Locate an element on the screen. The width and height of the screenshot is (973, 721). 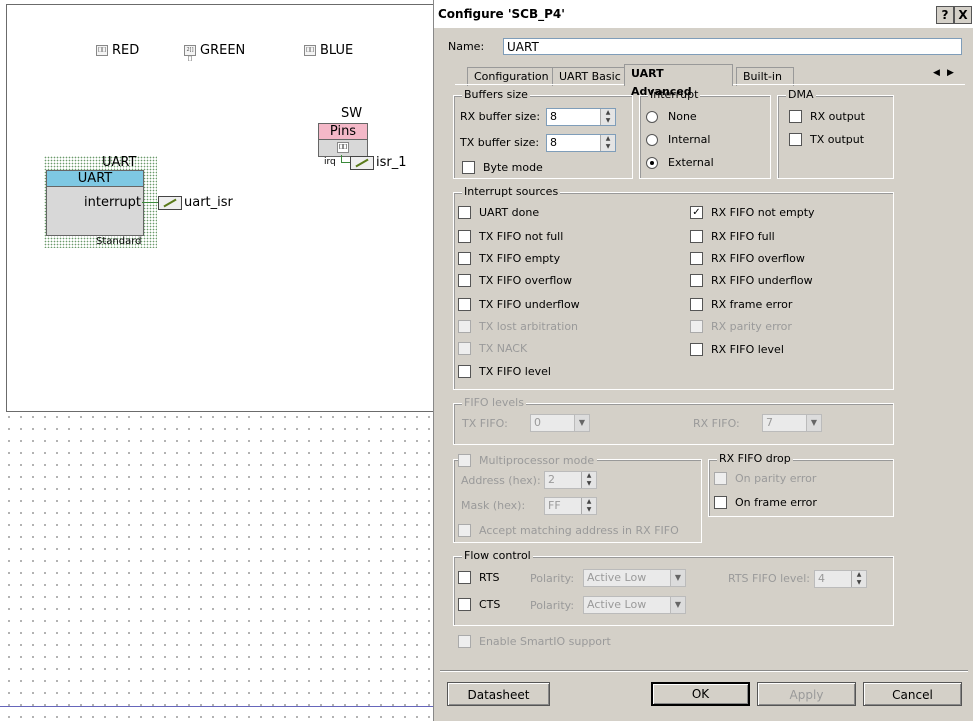
rx-parity-error-checkbox: RX parity error is located at coordinates (741, 326).